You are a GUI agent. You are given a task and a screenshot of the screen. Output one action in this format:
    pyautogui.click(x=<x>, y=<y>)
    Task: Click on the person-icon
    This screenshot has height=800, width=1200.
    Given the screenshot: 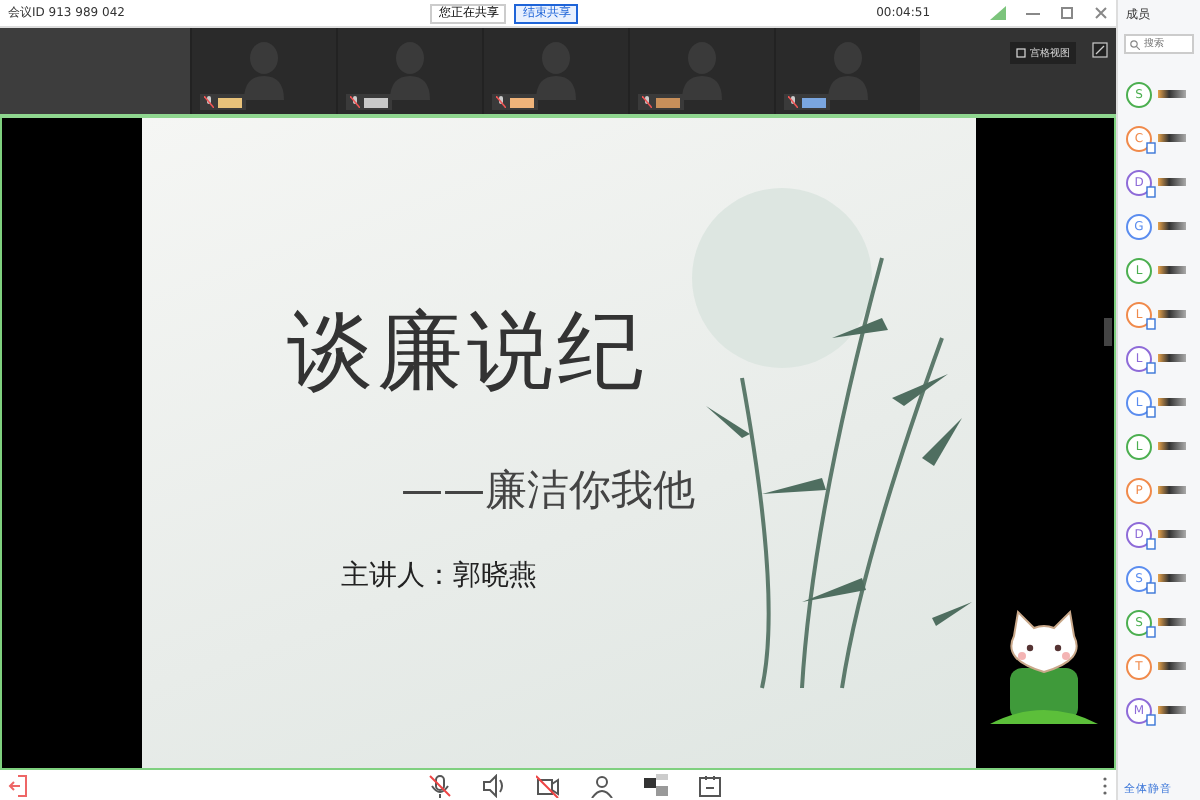 What is the action you would take?
    pyautogui.click(x=602, y=785)
    